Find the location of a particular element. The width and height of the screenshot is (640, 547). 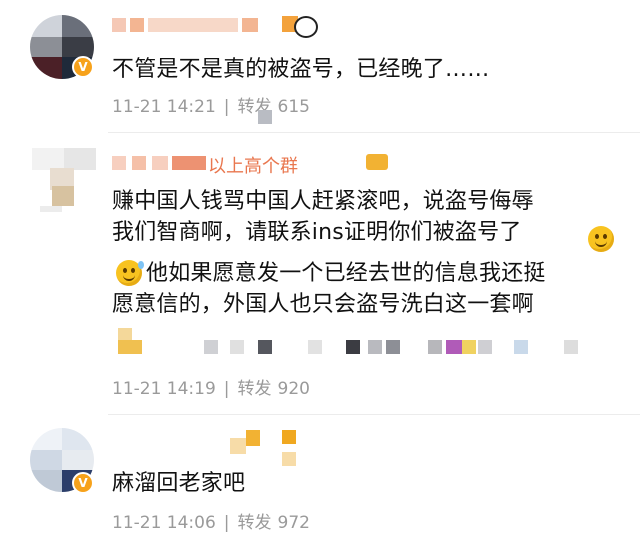

comment-meta: 11-21 14:19 | 转发 920 is located at coordinates (219, 386).